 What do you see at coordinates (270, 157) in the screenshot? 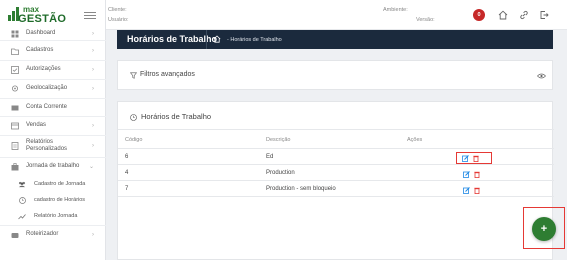
I see `cell-descricao: Ed` at bounding box center [270, 157].